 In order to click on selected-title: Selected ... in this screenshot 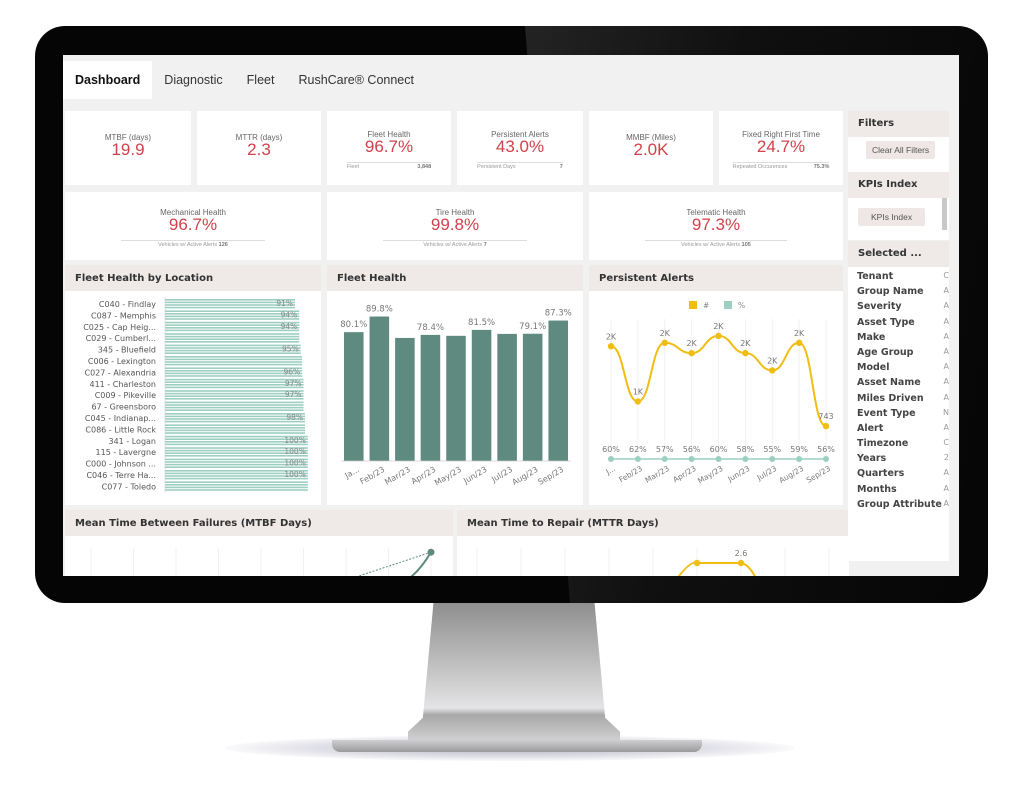, I will do `click(898, 254)`.